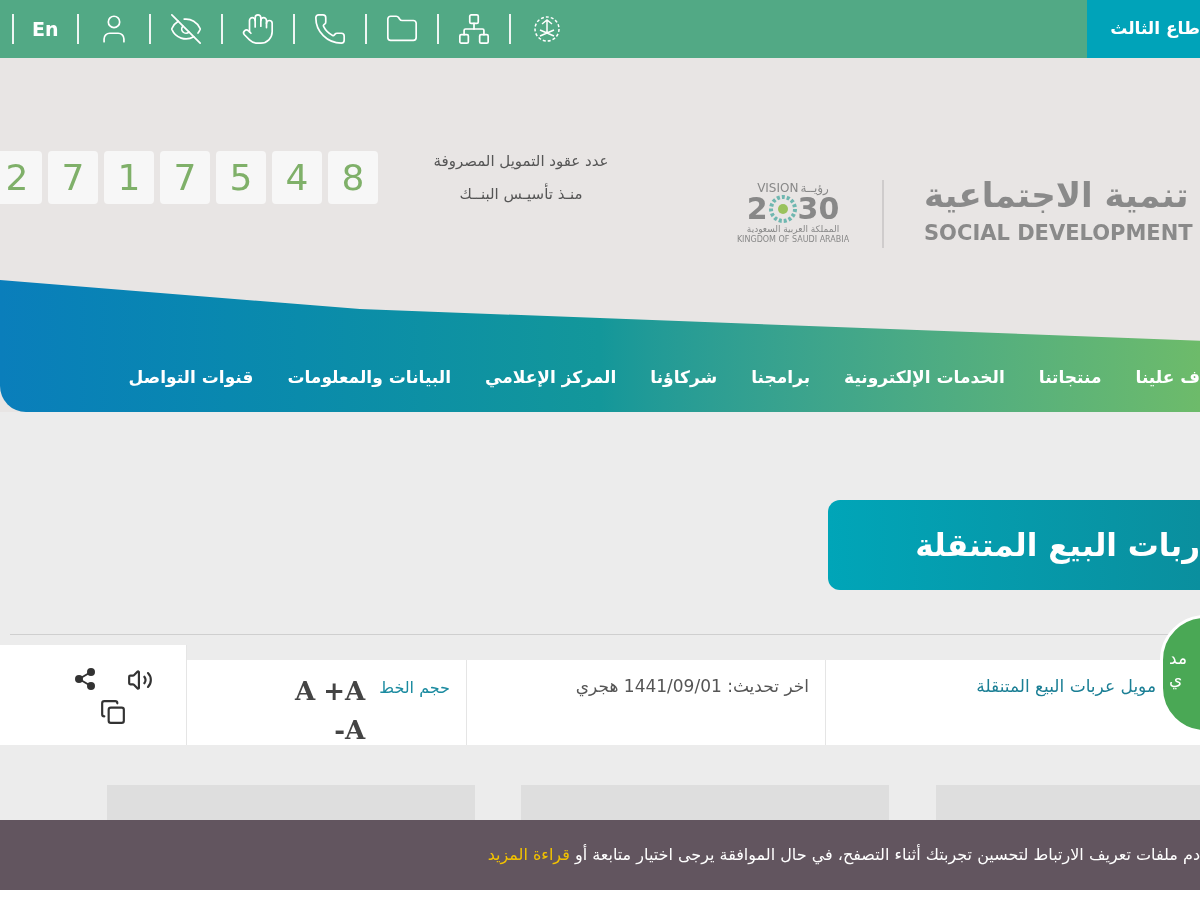 This screenshot has width=1200, height=900. I want to click on year-digits: 2, so click(757, 209).